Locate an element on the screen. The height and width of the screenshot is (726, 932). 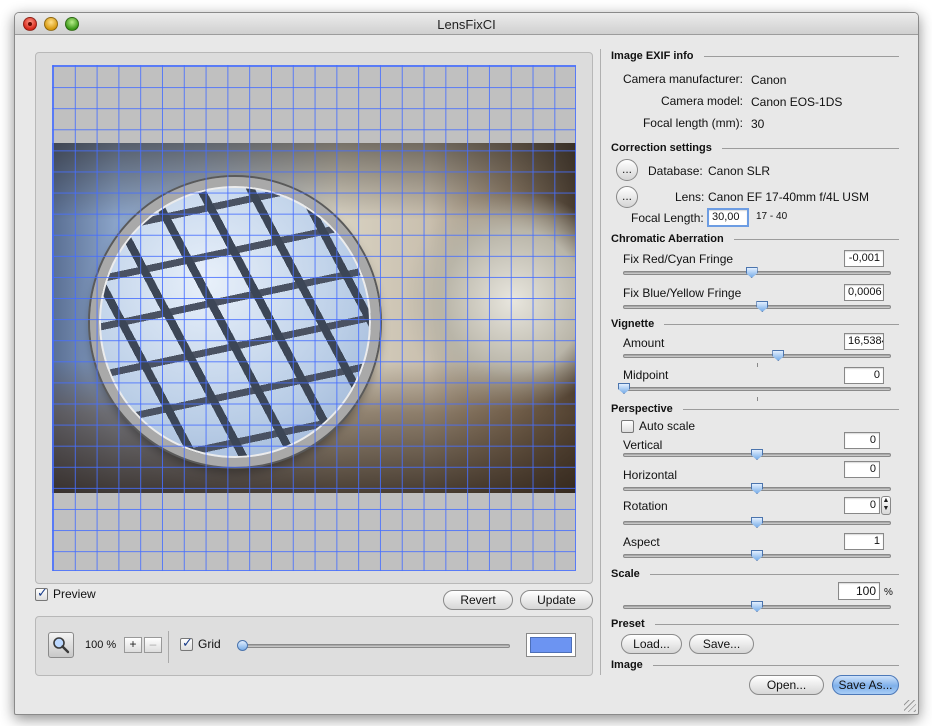
grid-label: Grid is located at coordinates (209, 644).